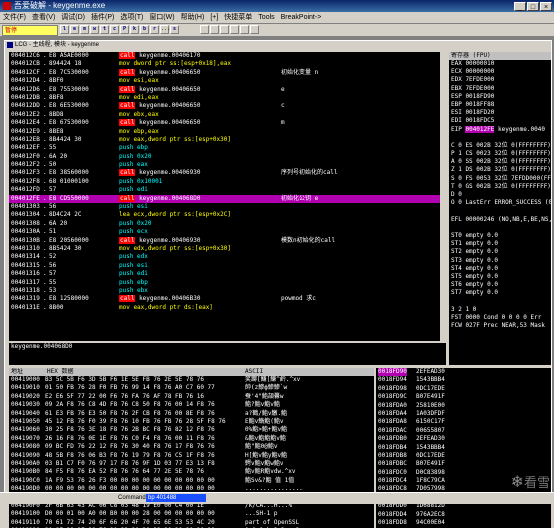  Describe the element at coordinates (463, 439) in the screenshot. I see `stack-row: 0018FDB0 2EFEAD30` at that location.